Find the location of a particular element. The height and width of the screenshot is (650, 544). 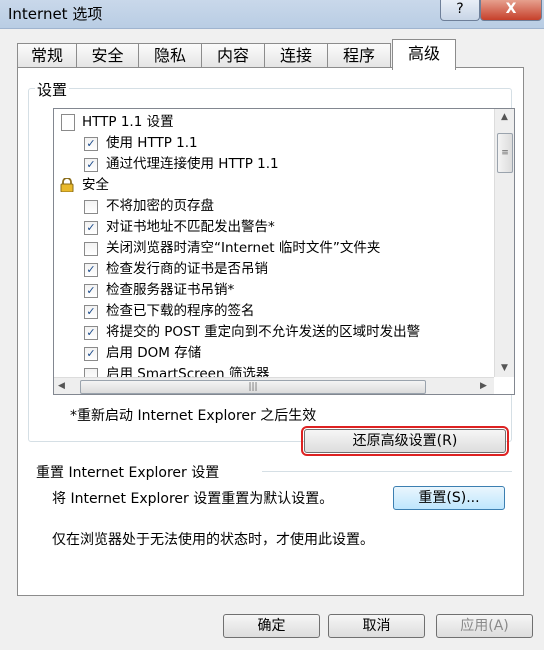

list-item: 启用 SmartScreen 筛选器 is located at coordinates (274, 370).